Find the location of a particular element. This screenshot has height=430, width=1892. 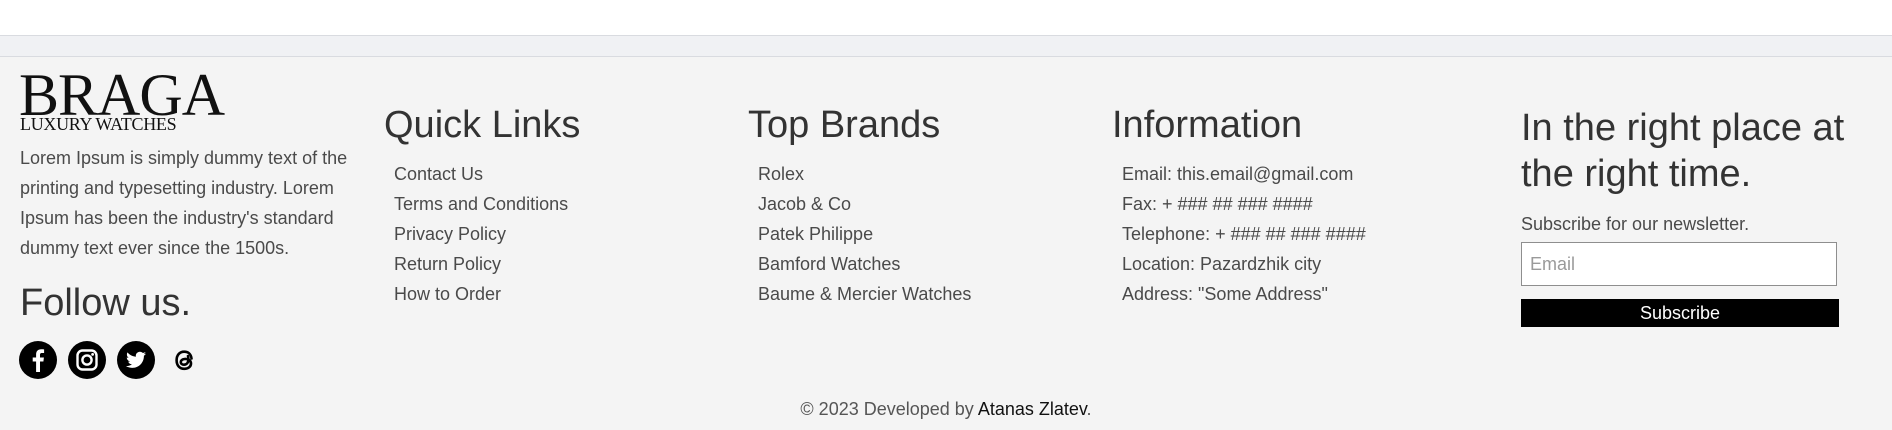

quick-link-privacy-policy: Privacy Policy is located at coordinates (481, 234).